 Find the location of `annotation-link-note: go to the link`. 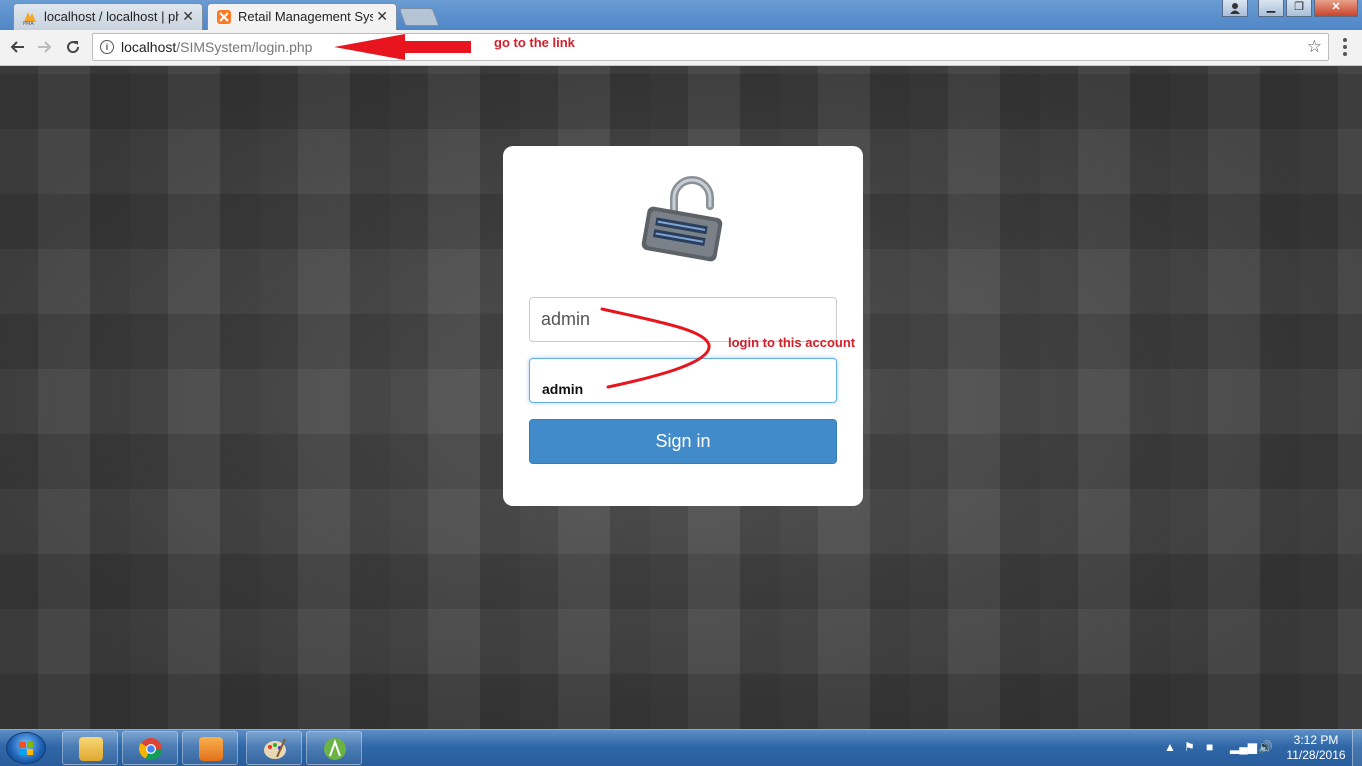

annotation-link-note: go to the link is located at coordinates (534, 42).